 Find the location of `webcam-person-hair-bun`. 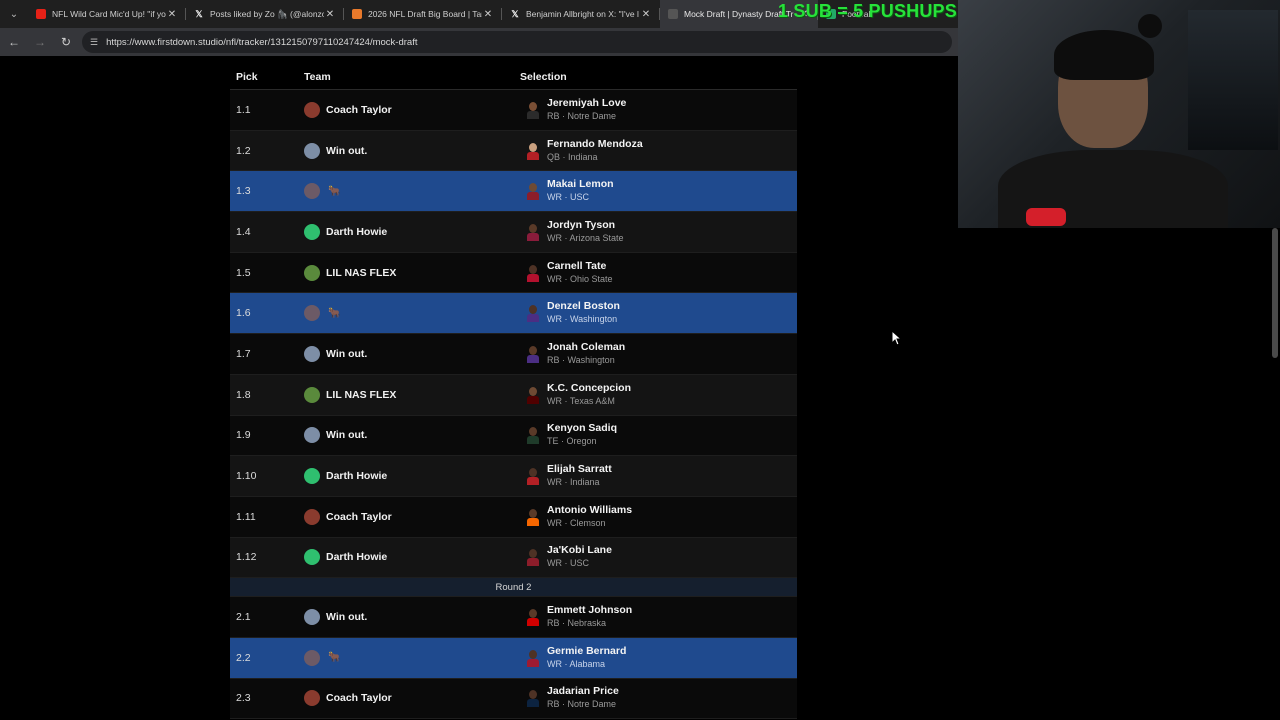

webcam-person-hair-bun is located at coordinates (1150, 26).